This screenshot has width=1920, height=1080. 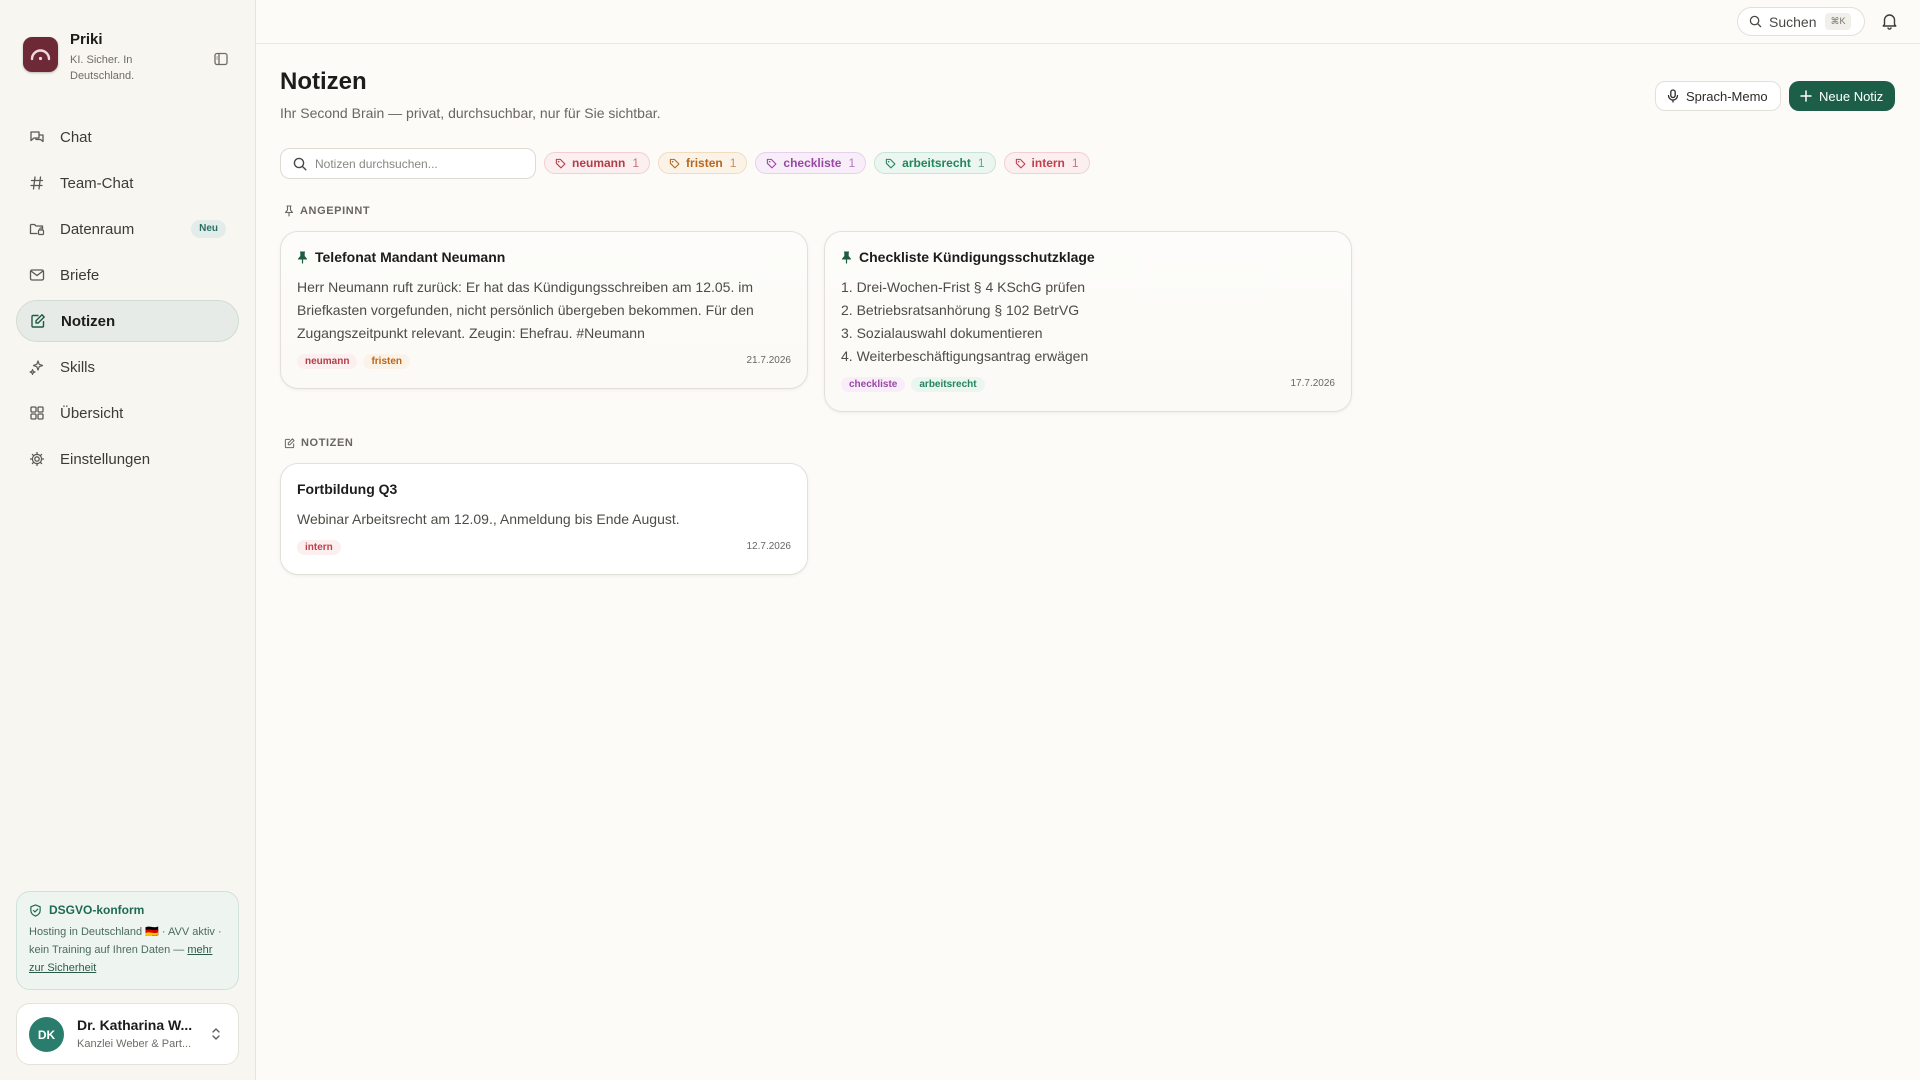 What do you see at coordinates (127, 367) in the screenshot?
I see `sidebar-item-skills: Skills` at bounding box center [127, 367].